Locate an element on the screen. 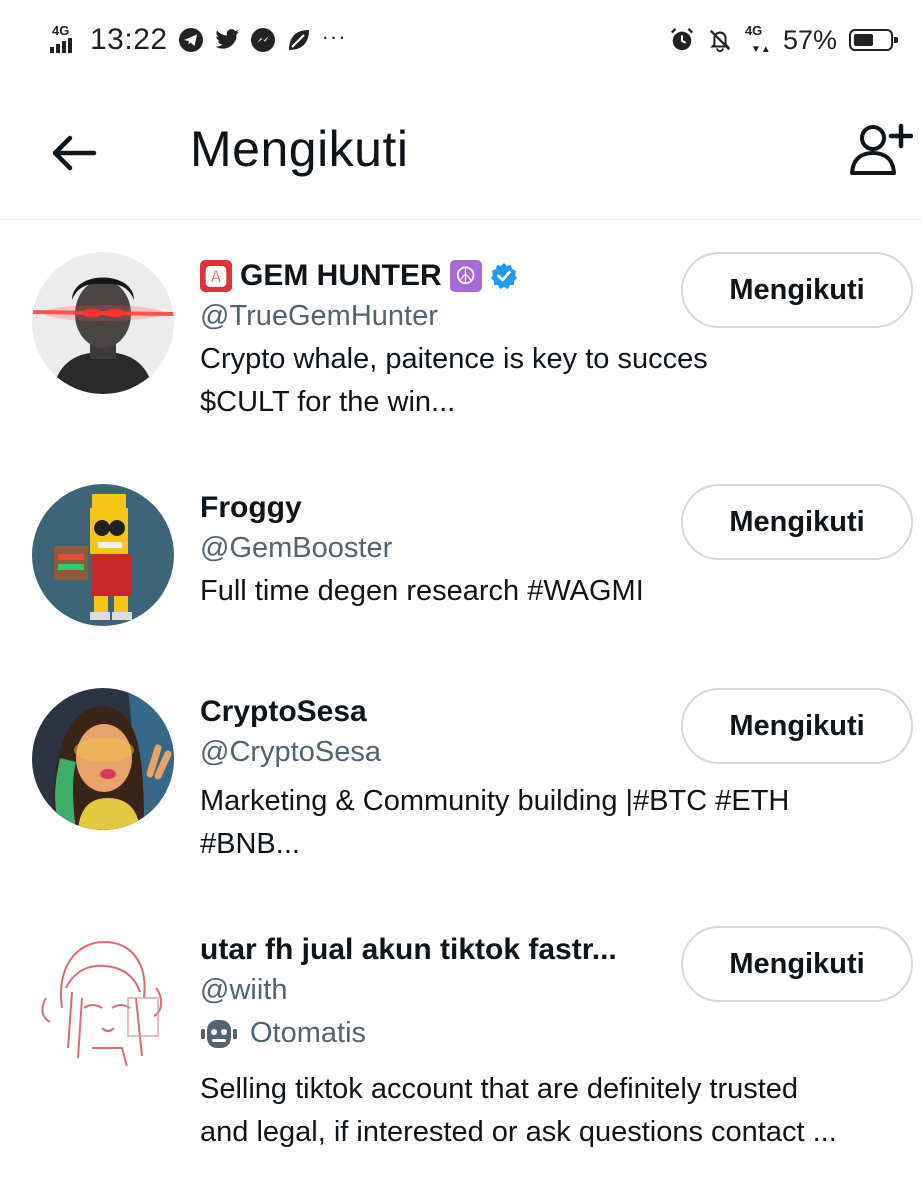 Image resolution: width=921 pixels, height=1200 pixels. alarm-icon is located at coordinates (682, 40).